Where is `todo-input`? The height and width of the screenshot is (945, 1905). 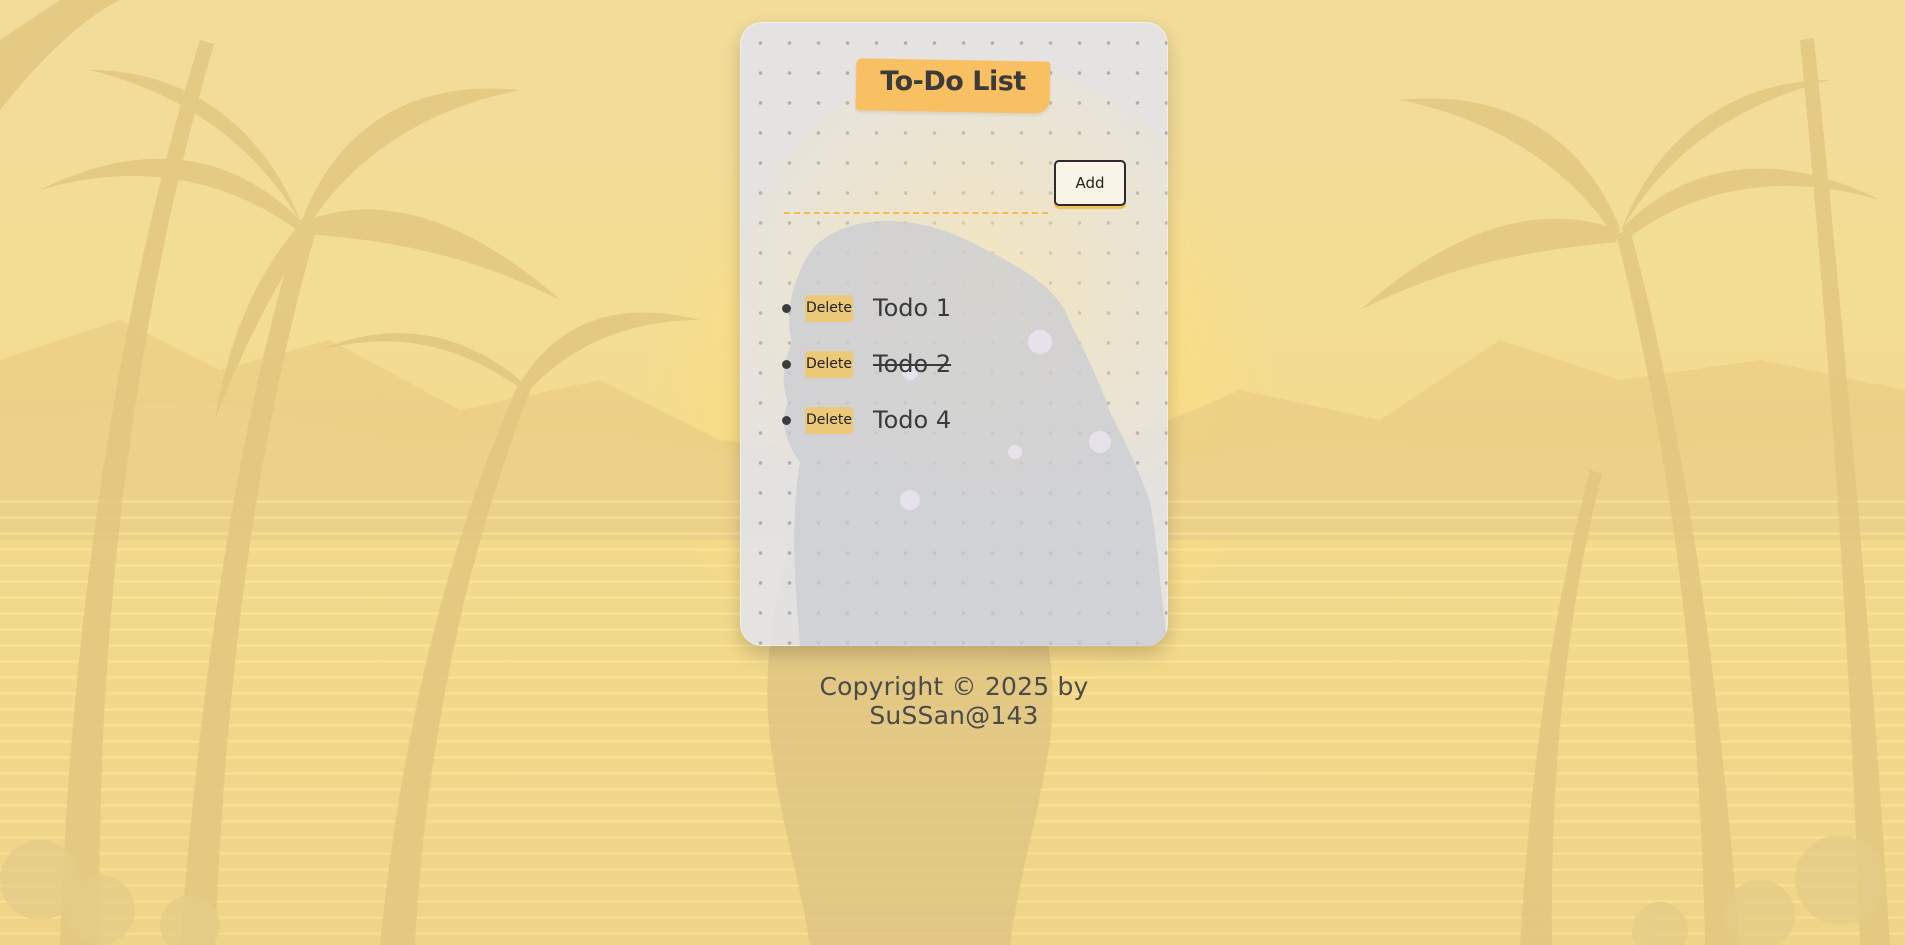 todo-input is located at coordinates (916, 198).